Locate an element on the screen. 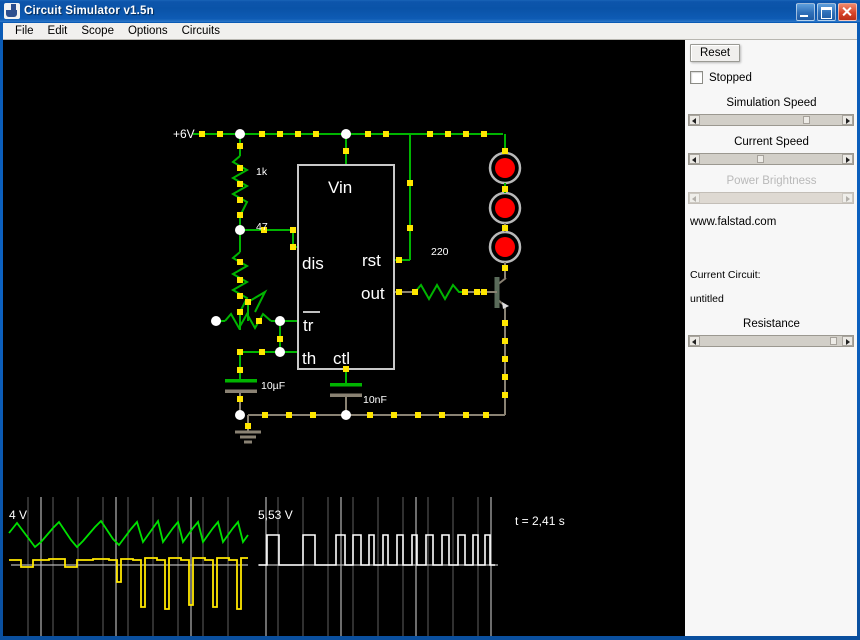 The height and width of the screenshot is (640, 860). menu-item-options: Options is located at coordinates (148, 31).